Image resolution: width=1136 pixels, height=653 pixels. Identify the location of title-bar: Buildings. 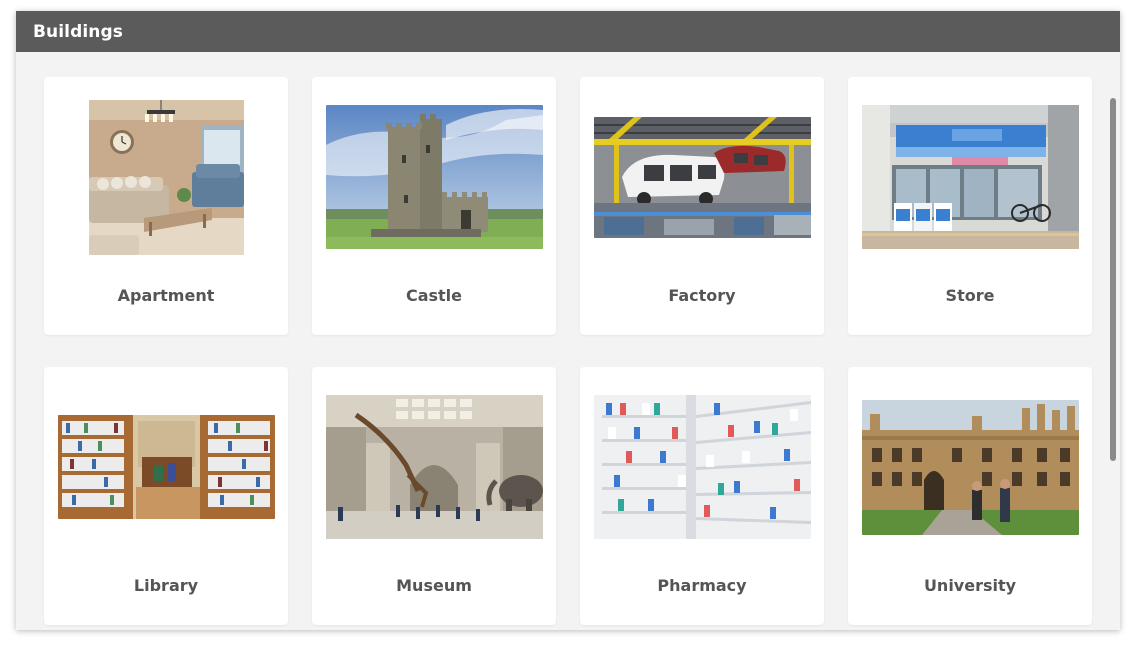
(568, 31).